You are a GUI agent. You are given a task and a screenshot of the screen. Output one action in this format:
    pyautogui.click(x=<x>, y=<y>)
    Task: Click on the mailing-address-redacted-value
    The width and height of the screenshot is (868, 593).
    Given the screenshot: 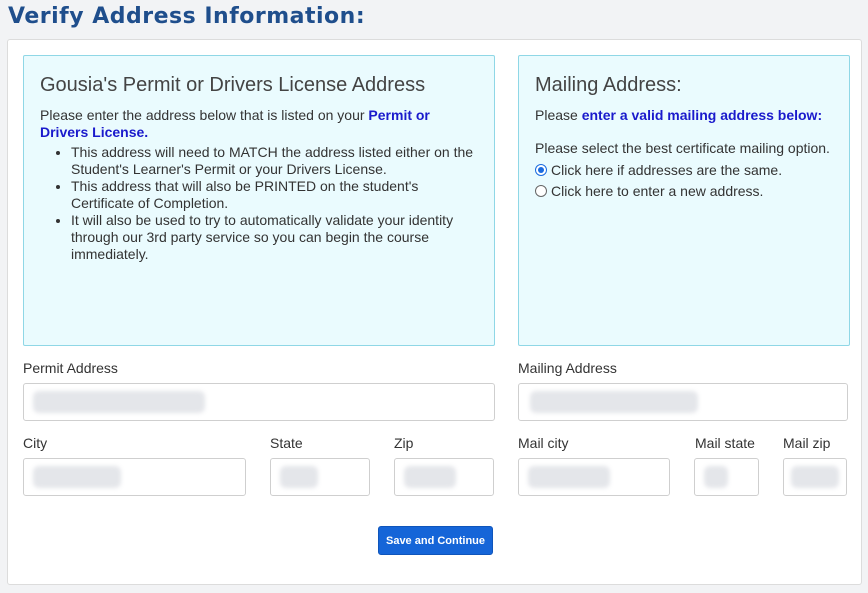 What is the action you would take?
    pyautogui.click(x=614, y=402)
    